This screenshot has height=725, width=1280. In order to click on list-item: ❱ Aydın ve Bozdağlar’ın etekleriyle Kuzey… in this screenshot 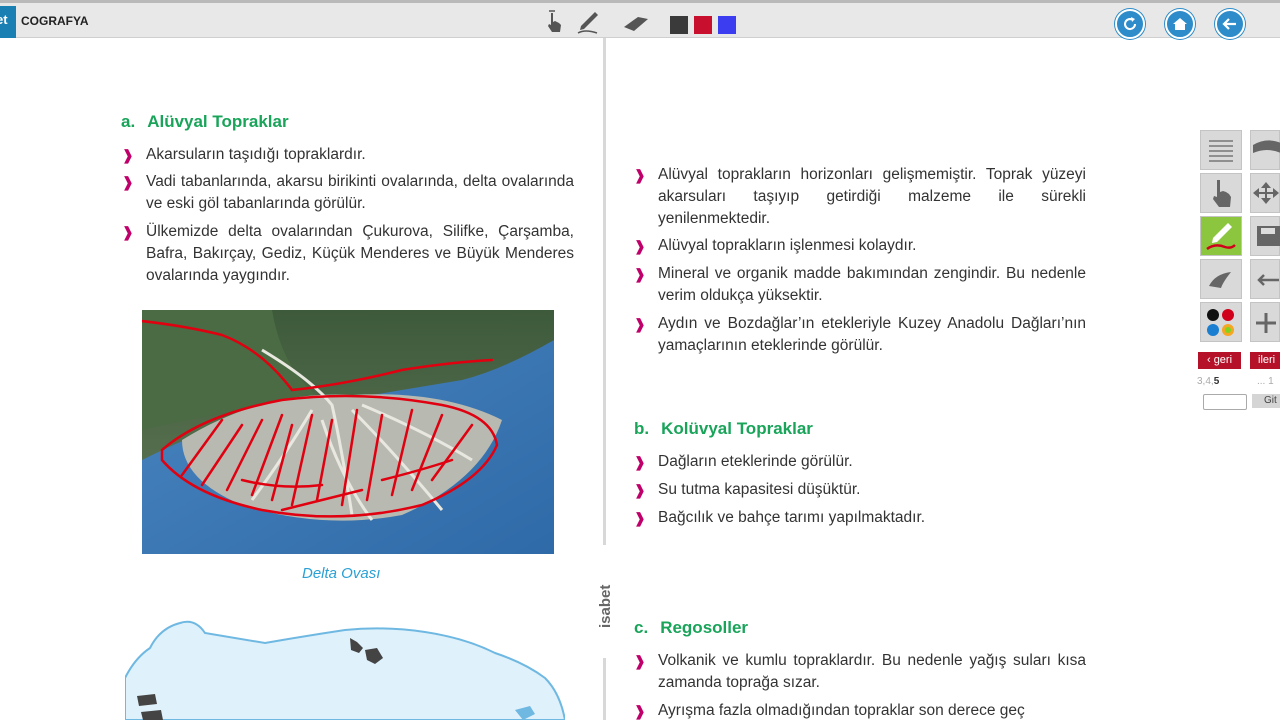, I will do `click(860, 334)`.